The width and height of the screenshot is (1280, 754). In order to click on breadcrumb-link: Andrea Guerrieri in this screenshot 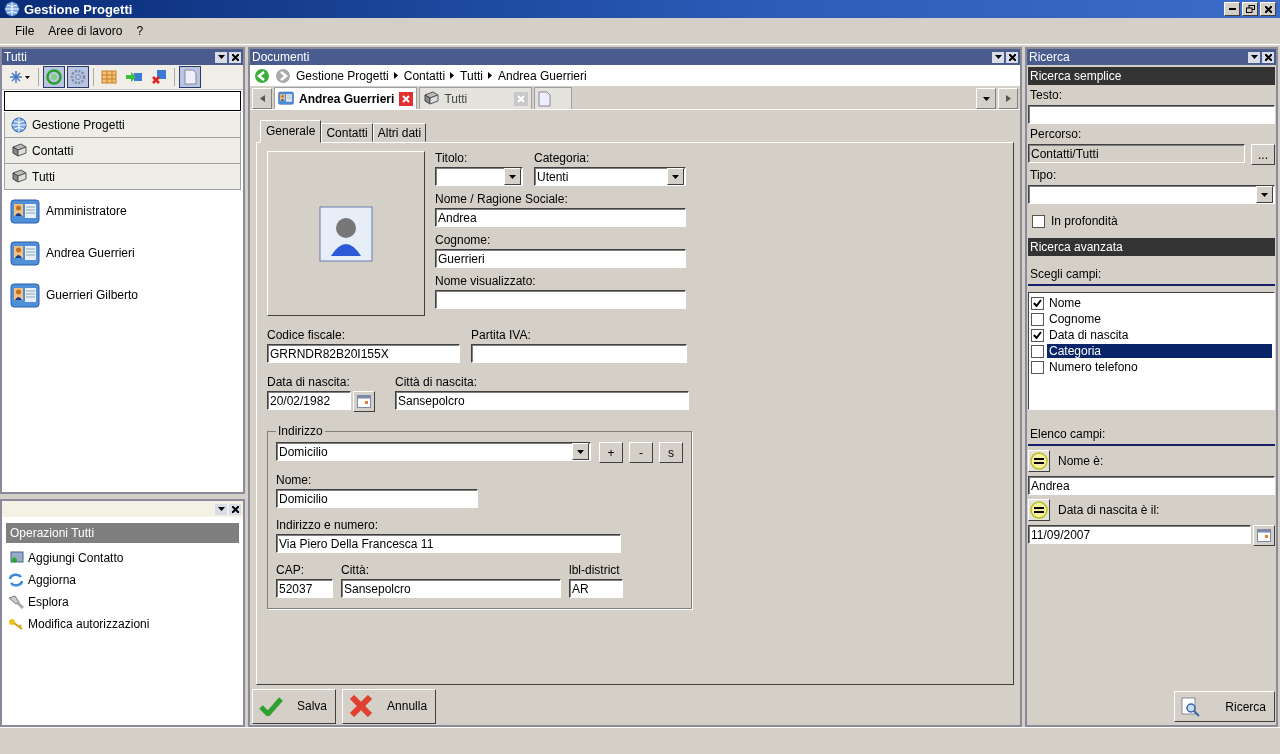, I will do `click(542, 75)`.